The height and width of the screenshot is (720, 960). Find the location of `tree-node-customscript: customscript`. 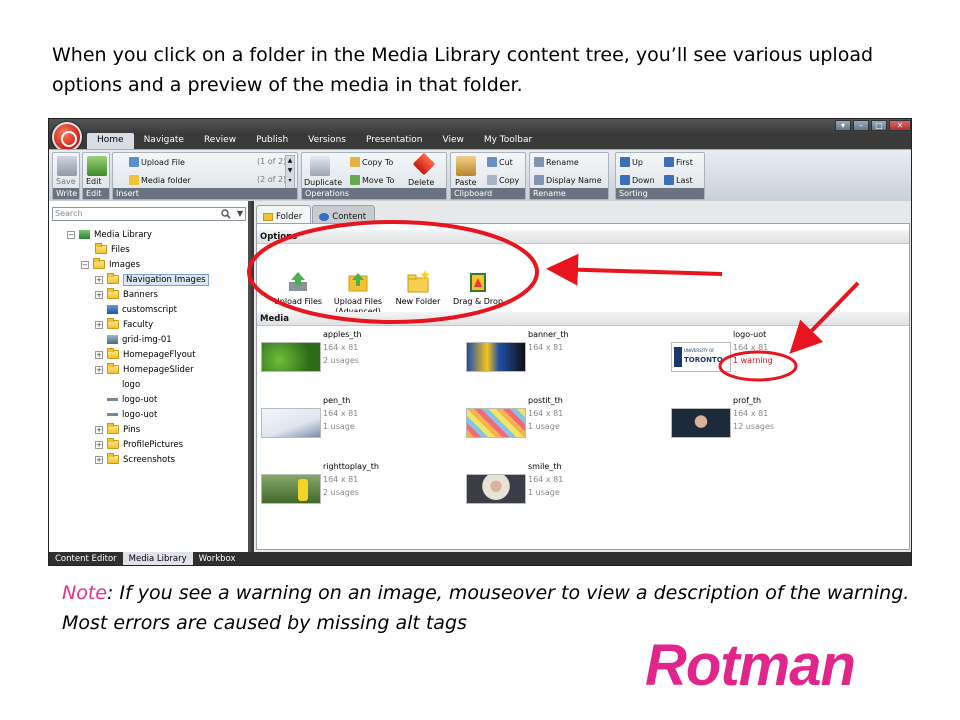

tree-node-customscript: customscript is located at coordinates (142, 309).